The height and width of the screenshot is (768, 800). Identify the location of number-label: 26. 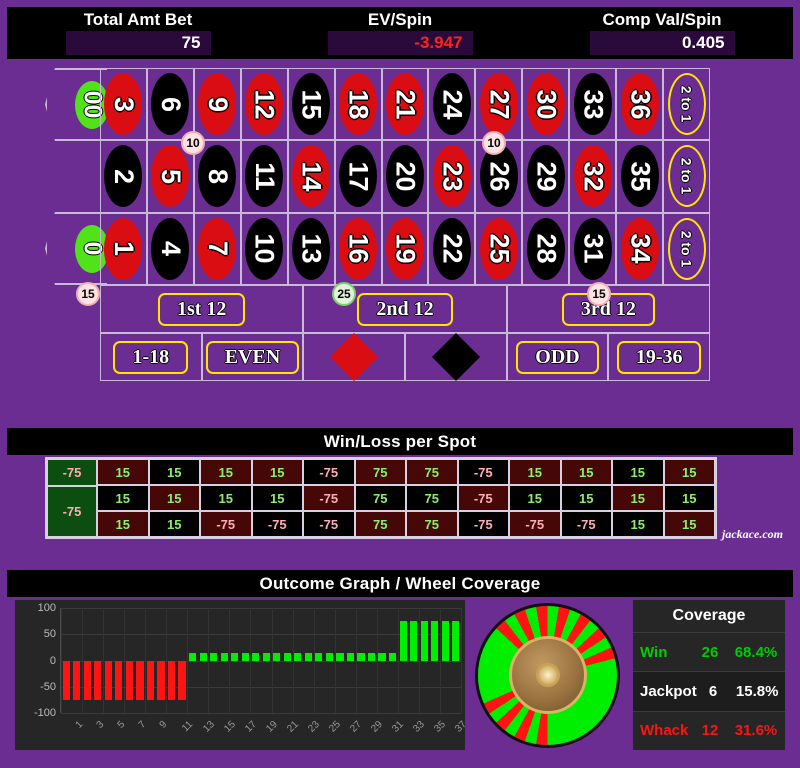
(499, 176).